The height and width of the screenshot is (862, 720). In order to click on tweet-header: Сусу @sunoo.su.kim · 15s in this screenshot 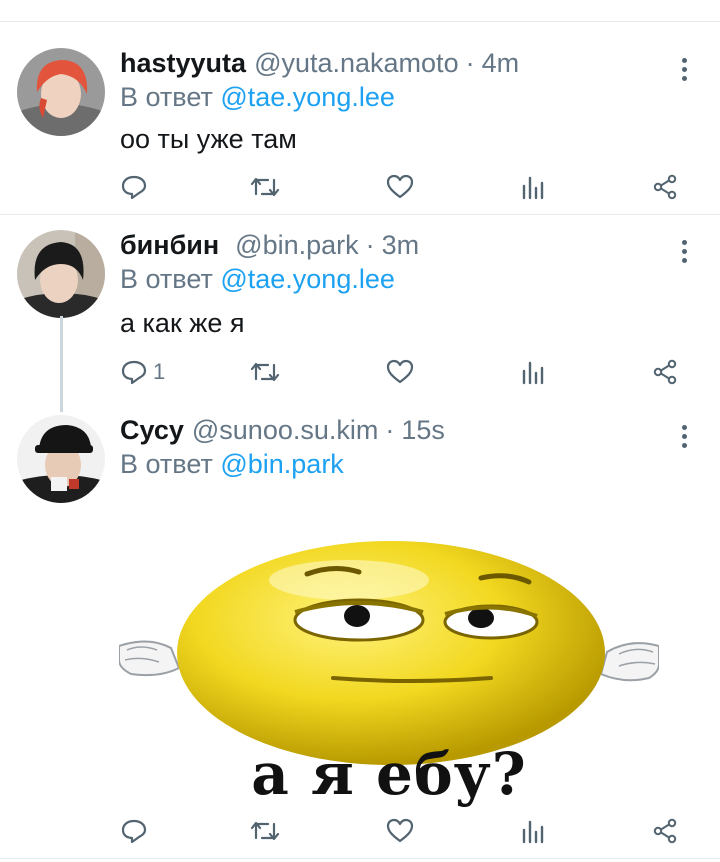, I will do `click(282, 431)`.